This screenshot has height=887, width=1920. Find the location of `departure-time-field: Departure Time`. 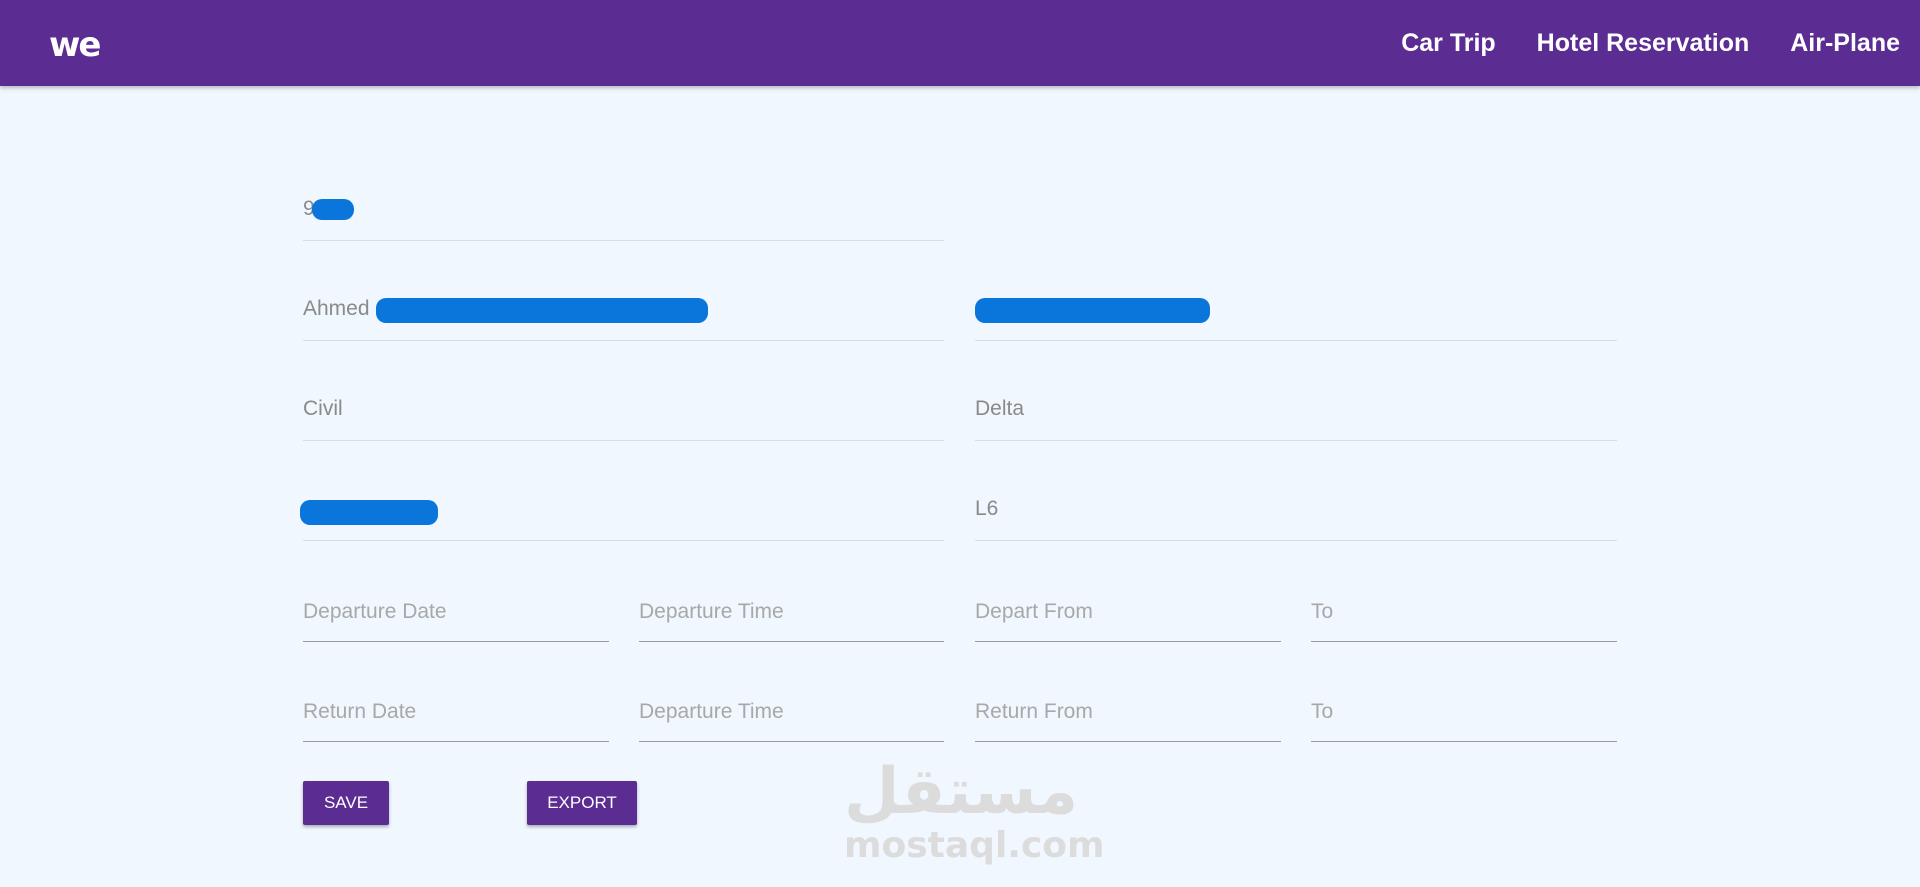

departure-time-field: Departure Time is located at coordinates (791, 611).